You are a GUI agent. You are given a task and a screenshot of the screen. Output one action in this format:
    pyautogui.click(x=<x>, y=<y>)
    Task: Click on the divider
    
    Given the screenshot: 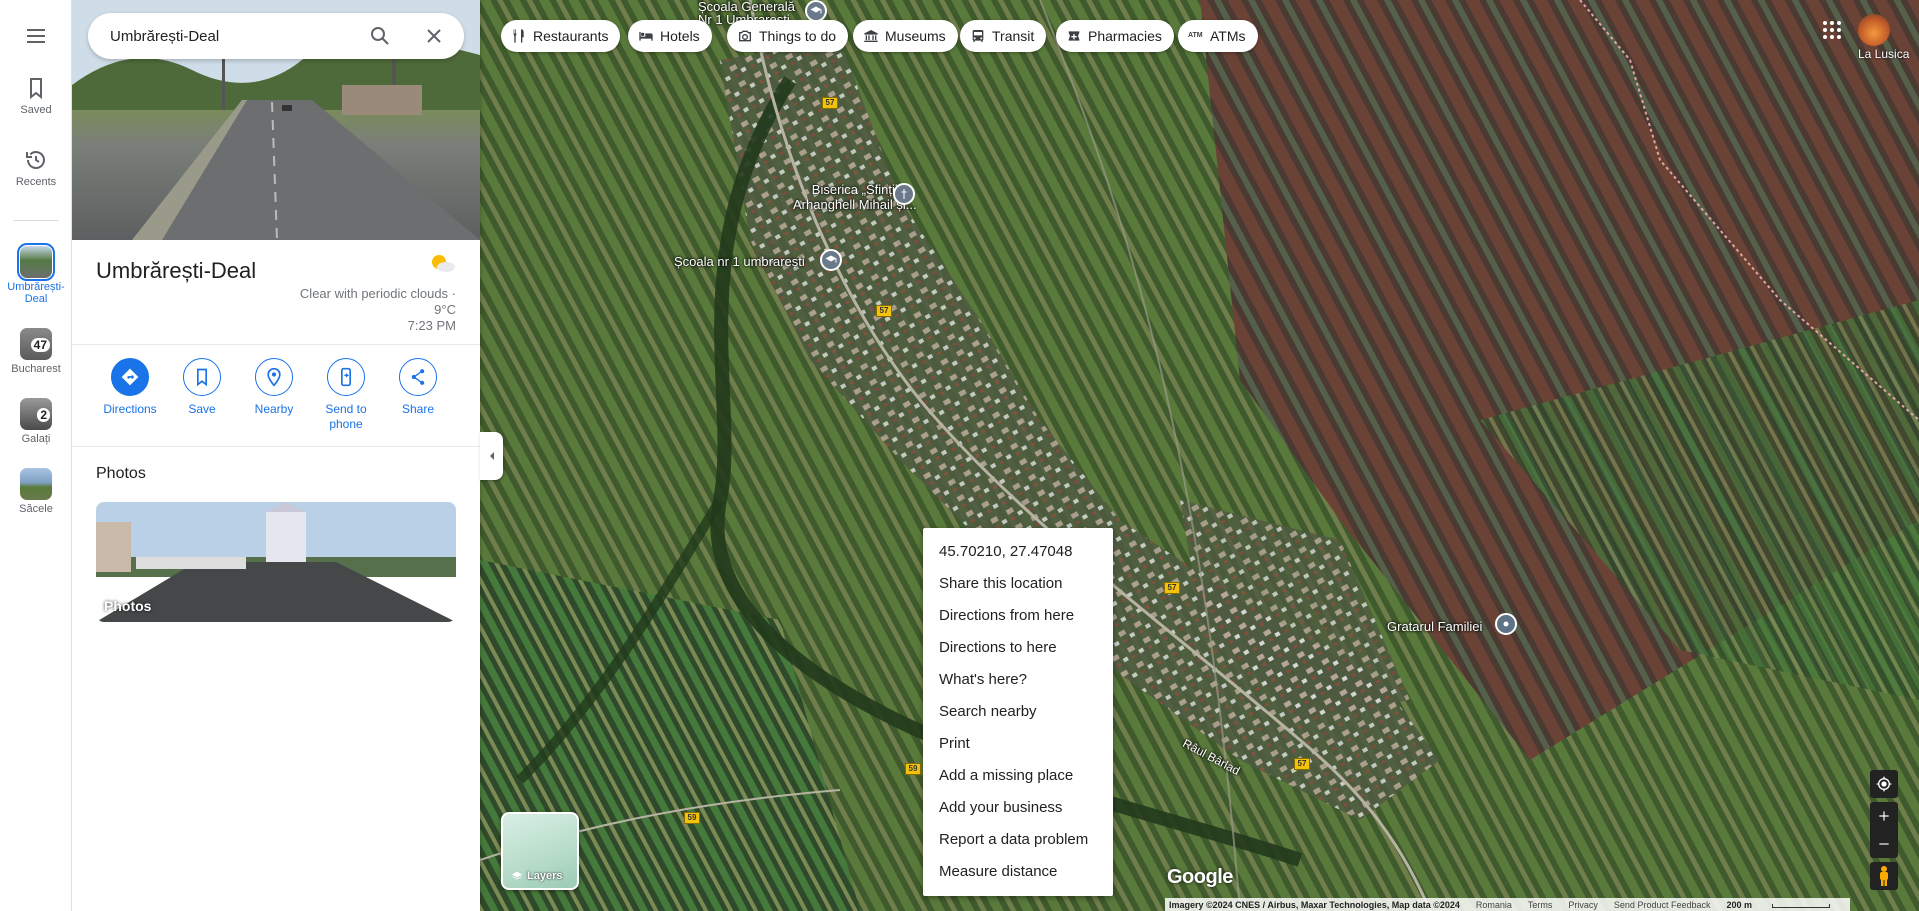 What is the action you would take?
    pyautogui.click(x=276, y=344)
    